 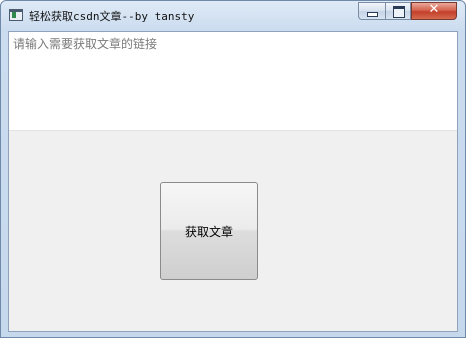 I want to click on maximize-button, so click(x=398, y=11).